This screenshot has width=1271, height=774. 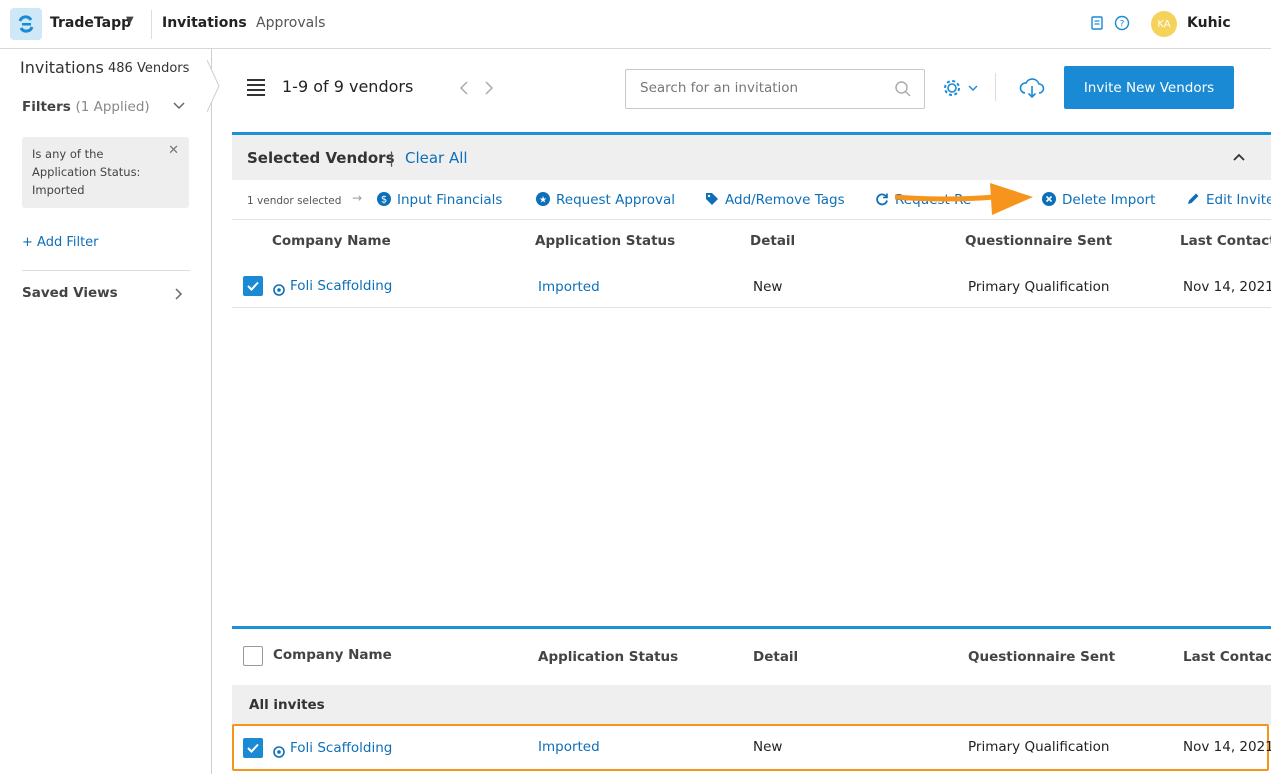 What do you see at coordinates (1193, 199) in the screenshot?
I see `pencil-icon` at bounding box center [1193, 199].